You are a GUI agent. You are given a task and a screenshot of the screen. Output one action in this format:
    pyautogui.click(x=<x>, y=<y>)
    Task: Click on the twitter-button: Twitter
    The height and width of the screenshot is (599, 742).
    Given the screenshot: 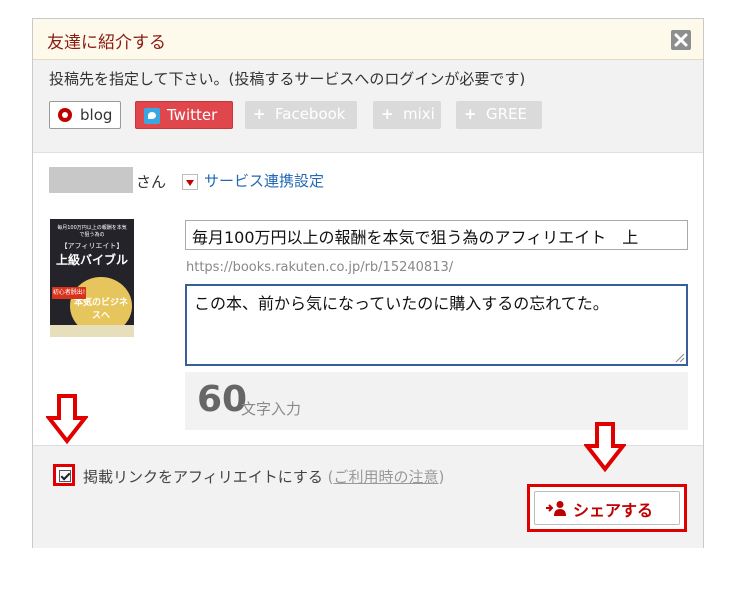 What is the action you would take?
    pyautogui.click(x=184, y=115)
    